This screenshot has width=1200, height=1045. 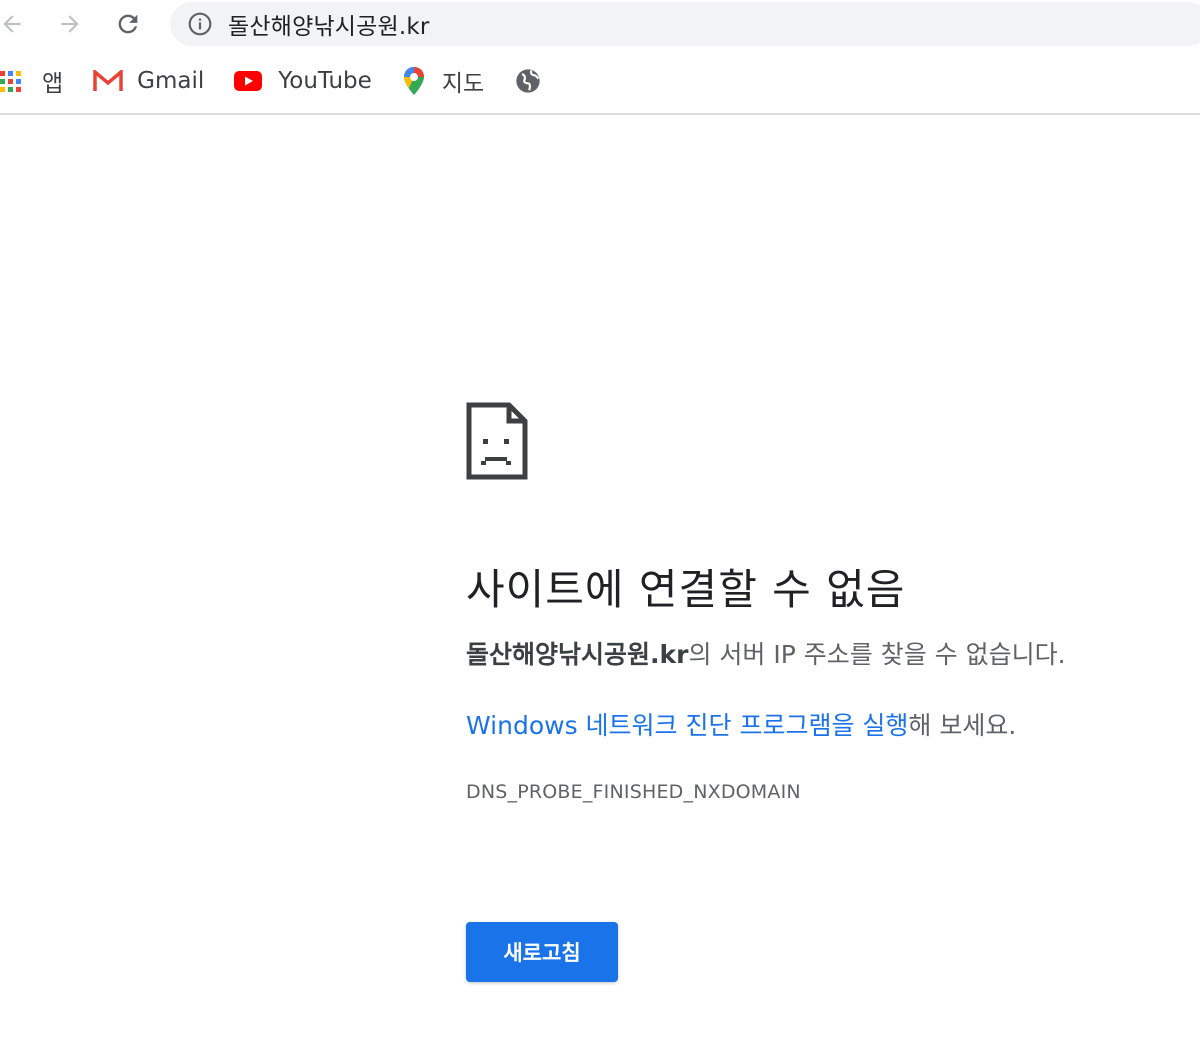 I want to click on reload-button: 새로고침, so click(x=542, y=952).